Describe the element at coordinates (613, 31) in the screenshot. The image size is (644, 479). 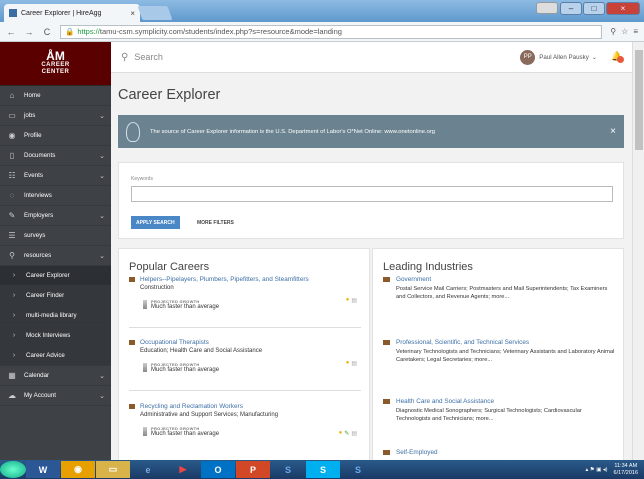
I see `zoom-icon: ⚲` at that location.